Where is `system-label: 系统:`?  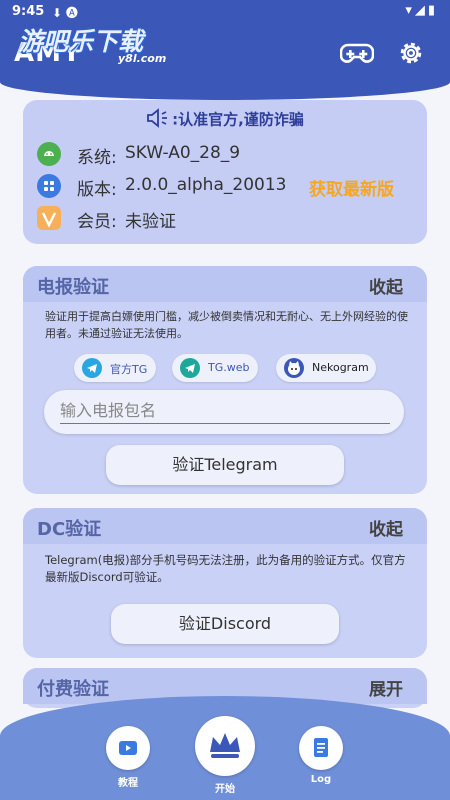 system-label: 系统: is located at coordinates (97, 158).